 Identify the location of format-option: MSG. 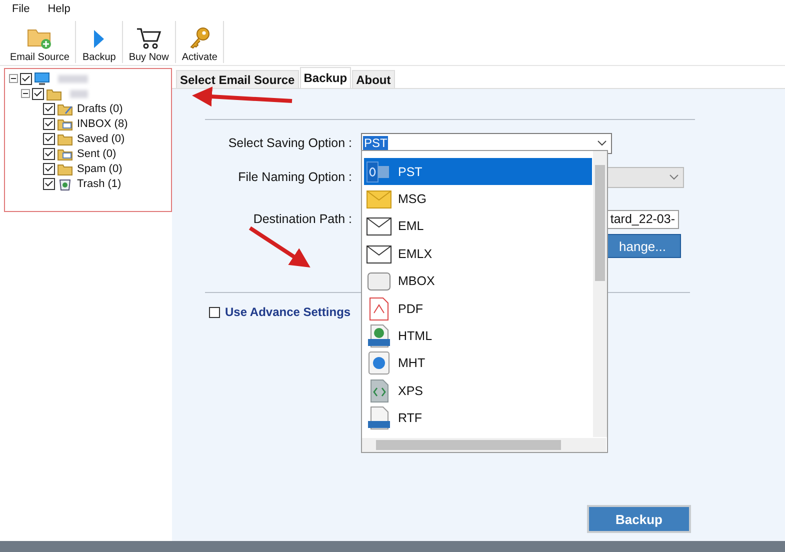
(478, 199).